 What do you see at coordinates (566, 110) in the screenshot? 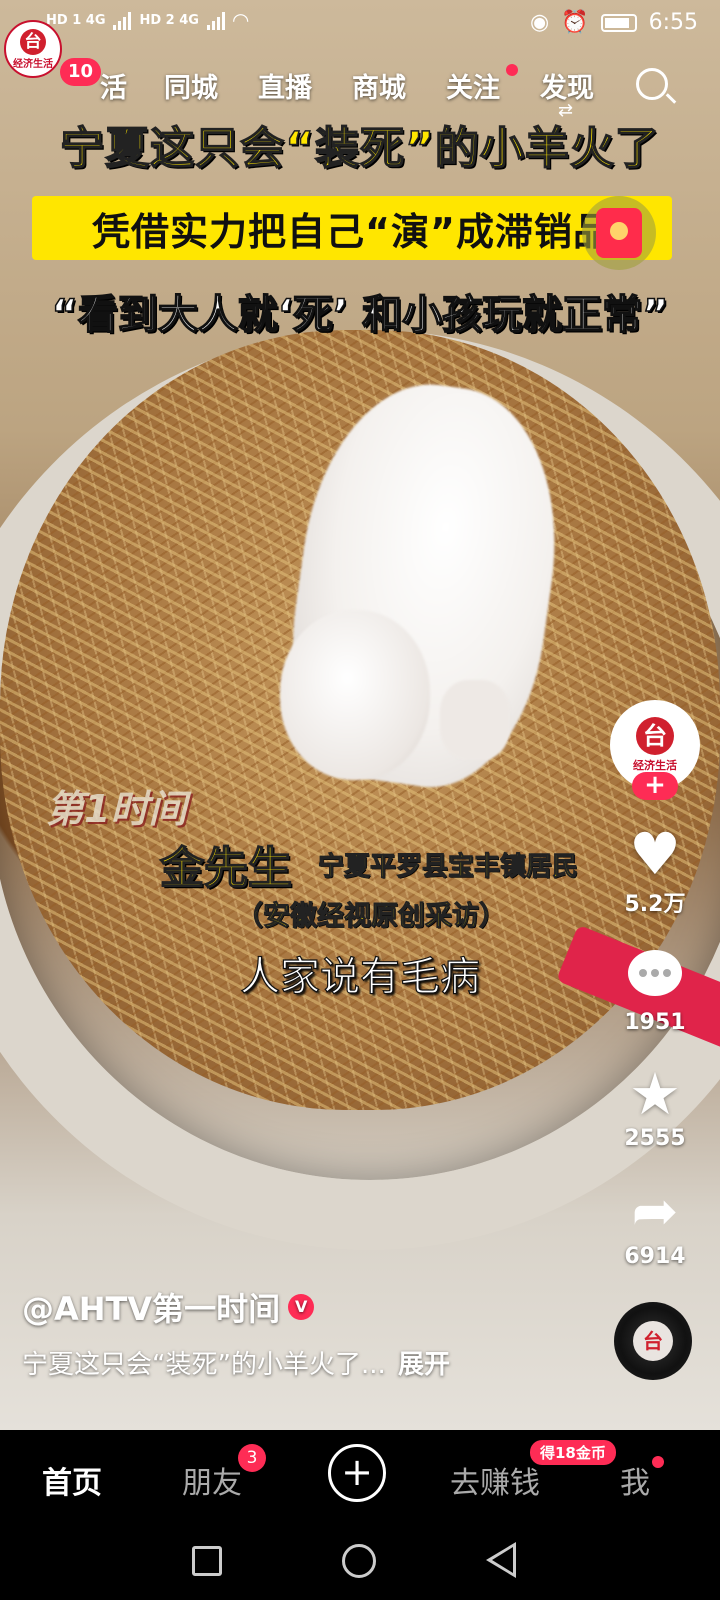
I see `swap-icon: ⇄` at bounding box center [566, 110].